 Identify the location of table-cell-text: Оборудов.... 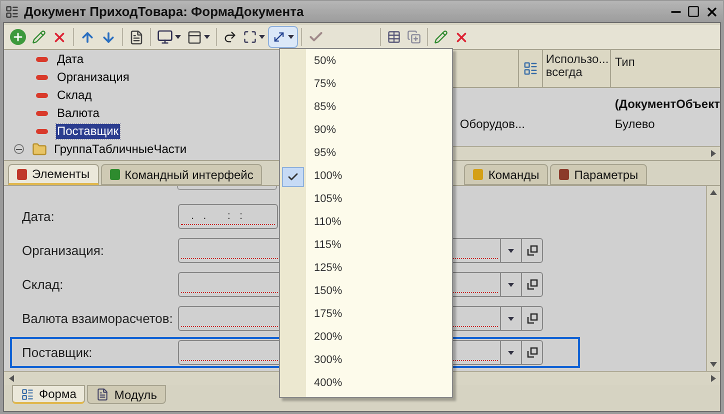
(492, 124).